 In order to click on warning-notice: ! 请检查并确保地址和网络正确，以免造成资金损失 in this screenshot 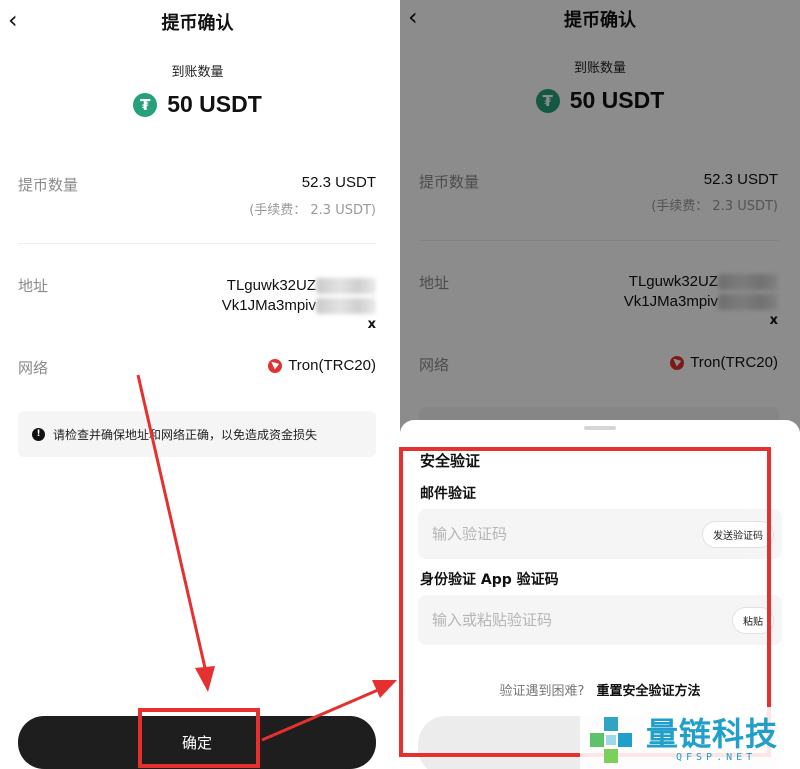, I will do `click(197, 434)`.